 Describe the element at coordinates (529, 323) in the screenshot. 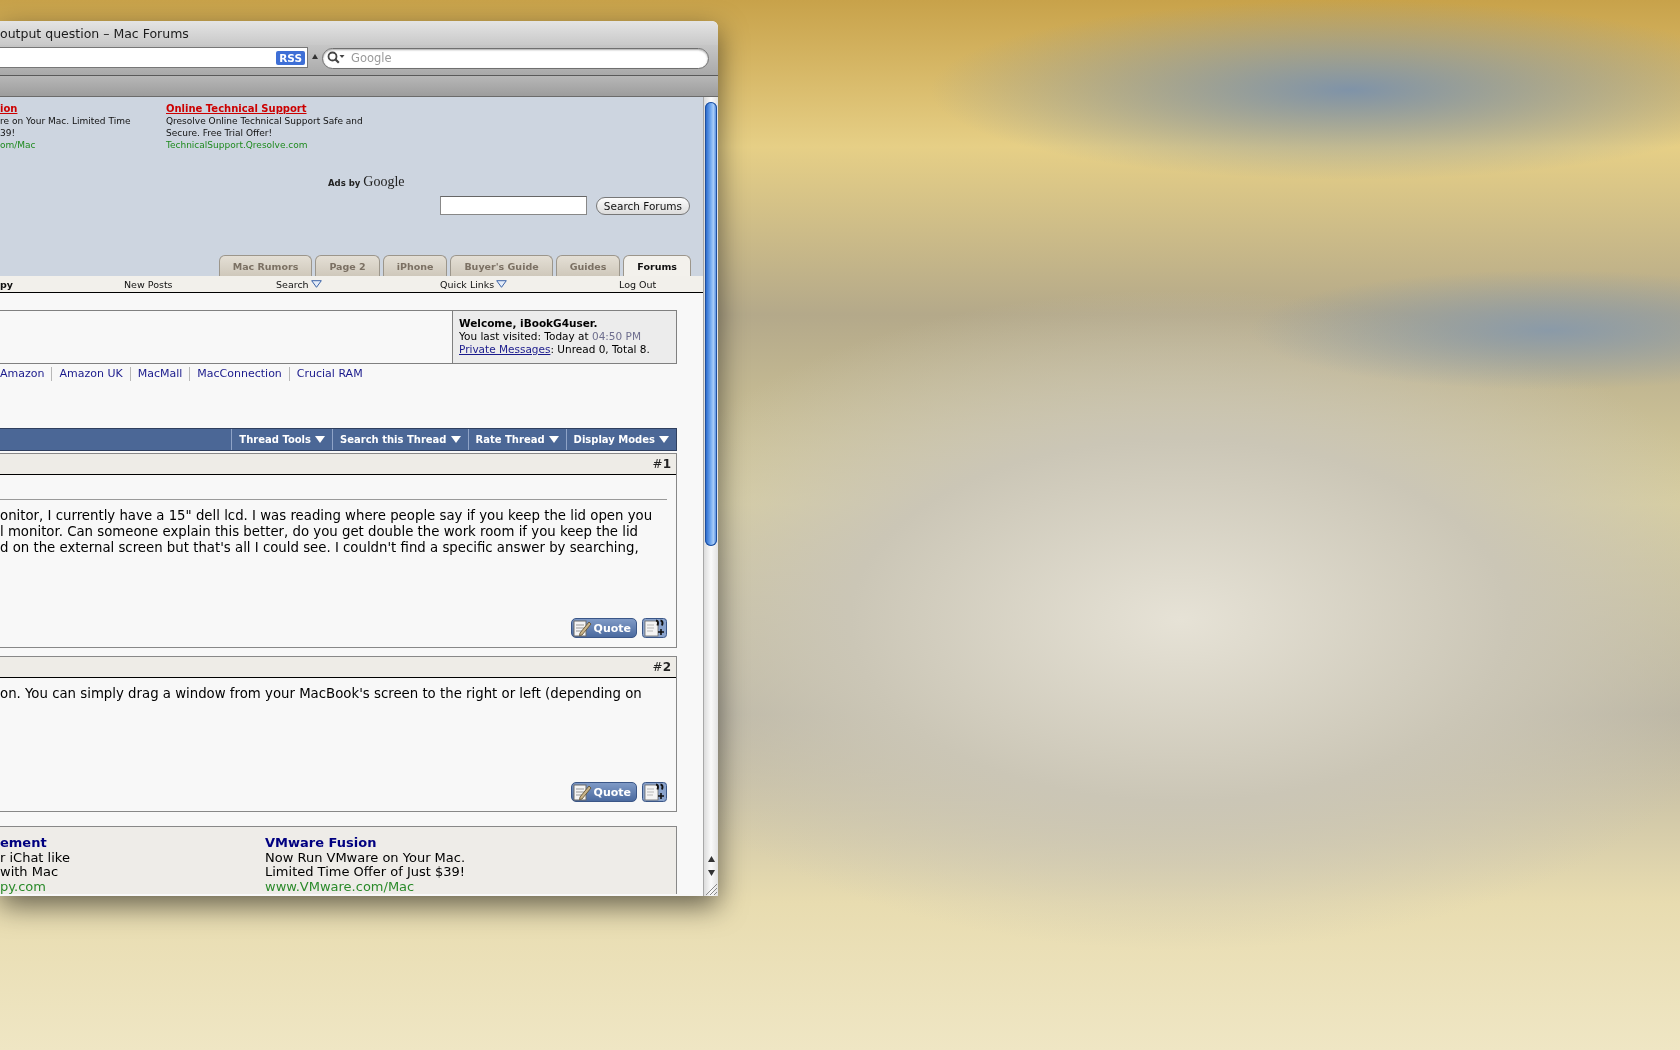

I see `welcome-text: Welcome, iBookG4user.` at that location.